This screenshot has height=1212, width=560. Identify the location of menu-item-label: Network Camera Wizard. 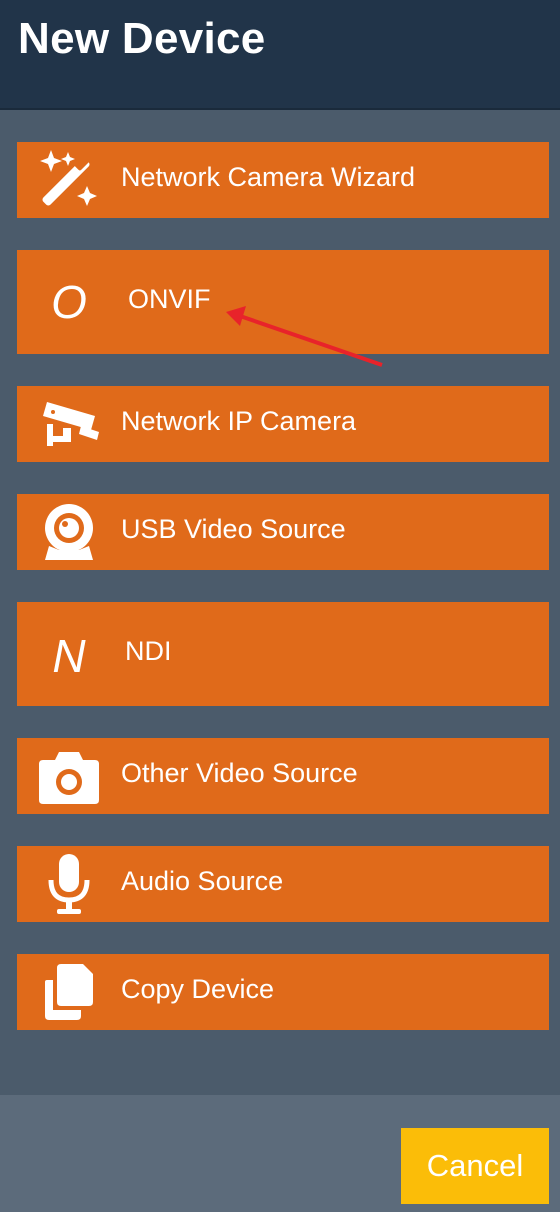
(268, 177).